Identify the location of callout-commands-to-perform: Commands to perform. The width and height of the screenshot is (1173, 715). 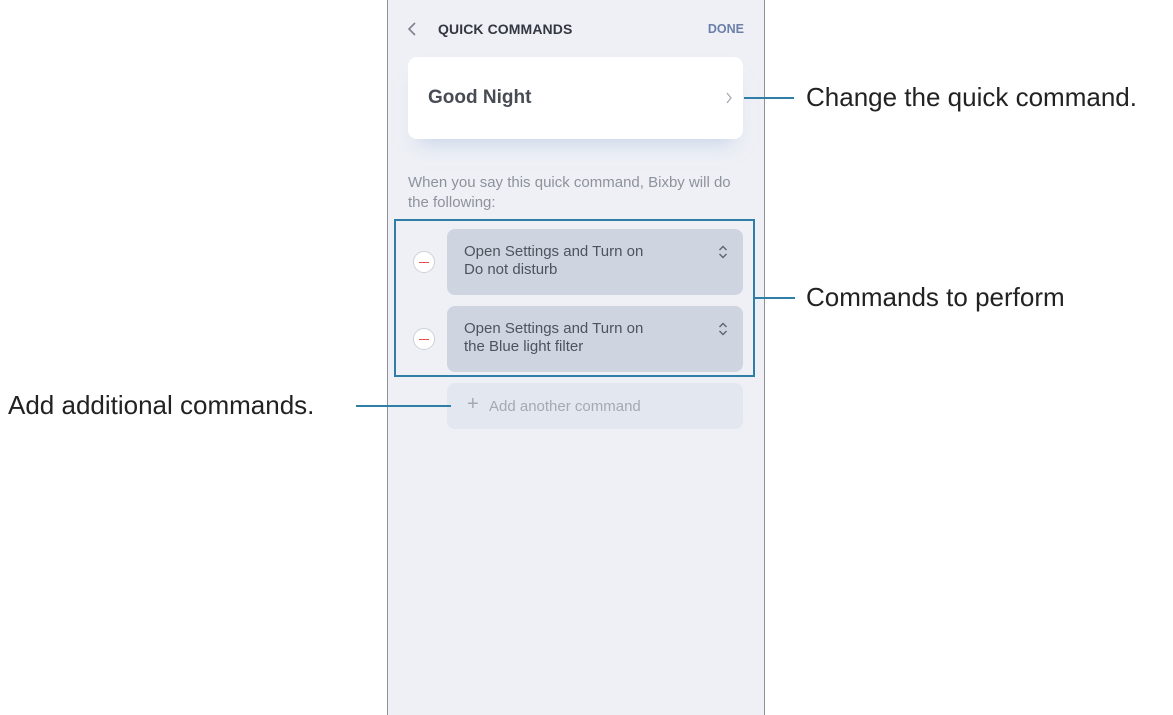
(935, 297).